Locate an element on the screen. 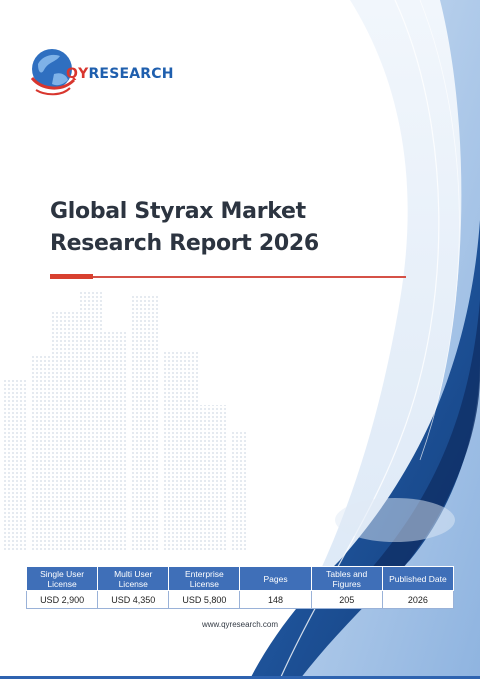 The width and height of the screenshot is (480, 679). title-divider-accent is located at coordinates (71, 276).